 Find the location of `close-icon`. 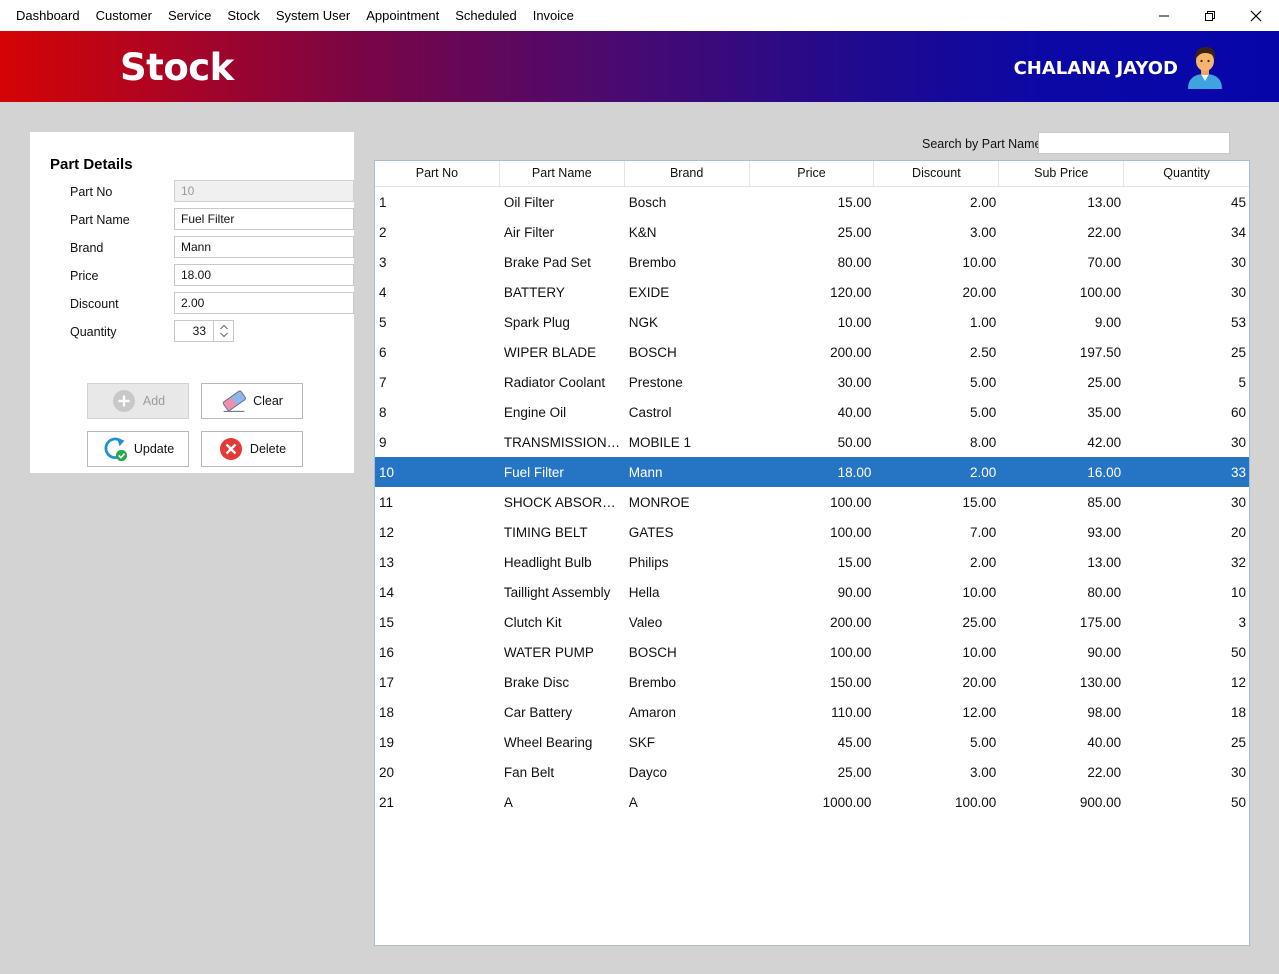

close-icon is located at coordinates (1256, 15).